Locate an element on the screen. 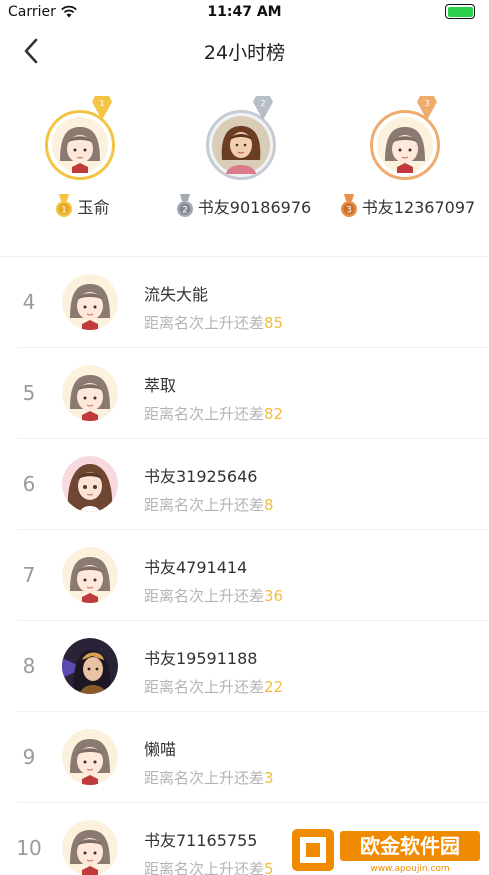  silver-medal-icon: 2 is located at coordinates (184, 205).